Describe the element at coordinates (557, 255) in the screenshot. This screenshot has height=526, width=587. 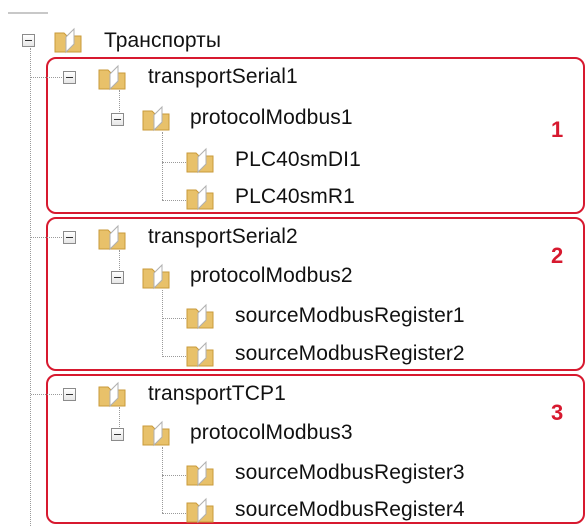
I see `group-number-2: 2` at that location.